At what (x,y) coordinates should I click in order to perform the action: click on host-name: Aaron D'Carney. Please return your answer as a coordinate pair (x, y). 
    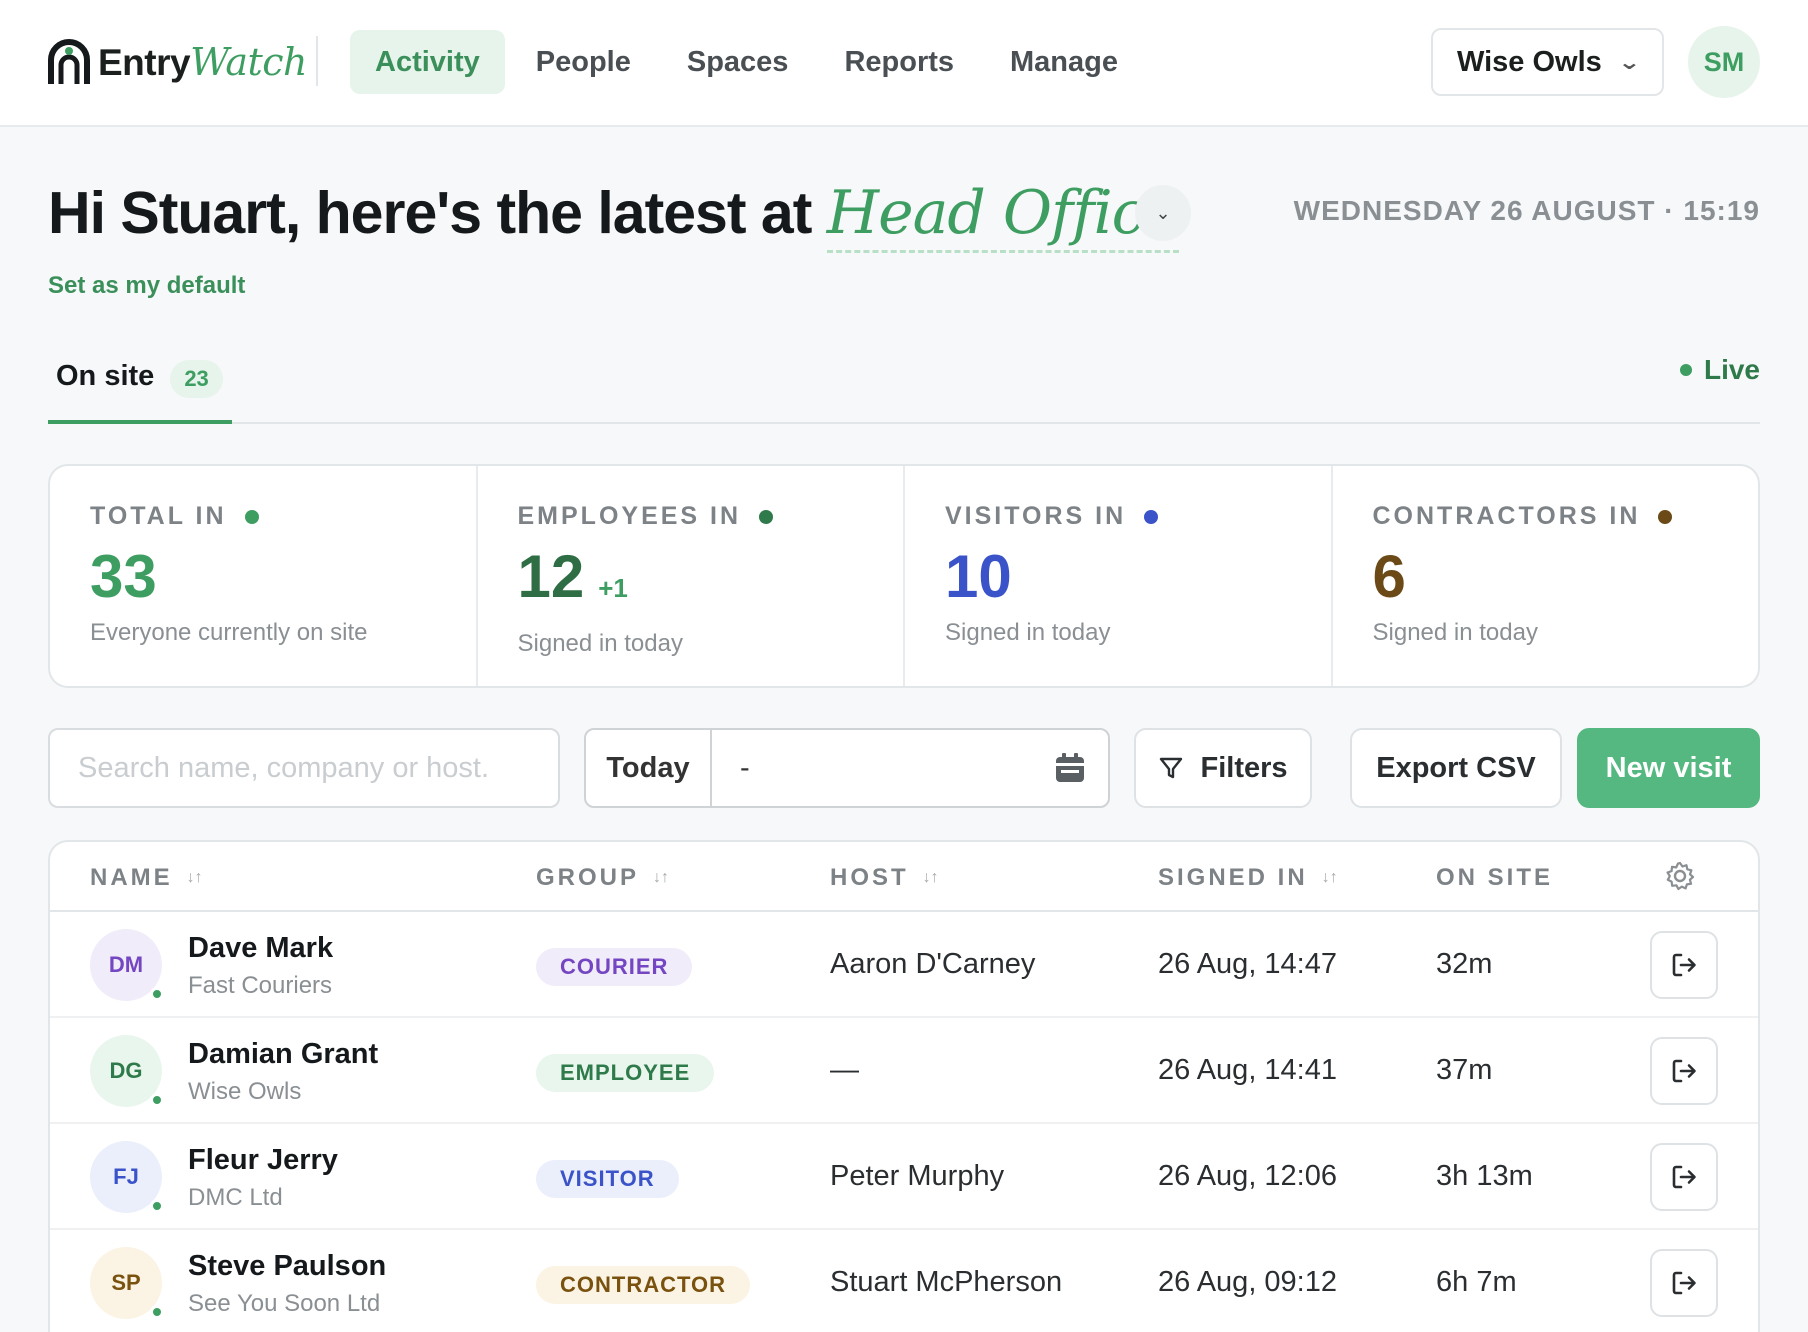
    Looking at the image, I should click on (933, 964).